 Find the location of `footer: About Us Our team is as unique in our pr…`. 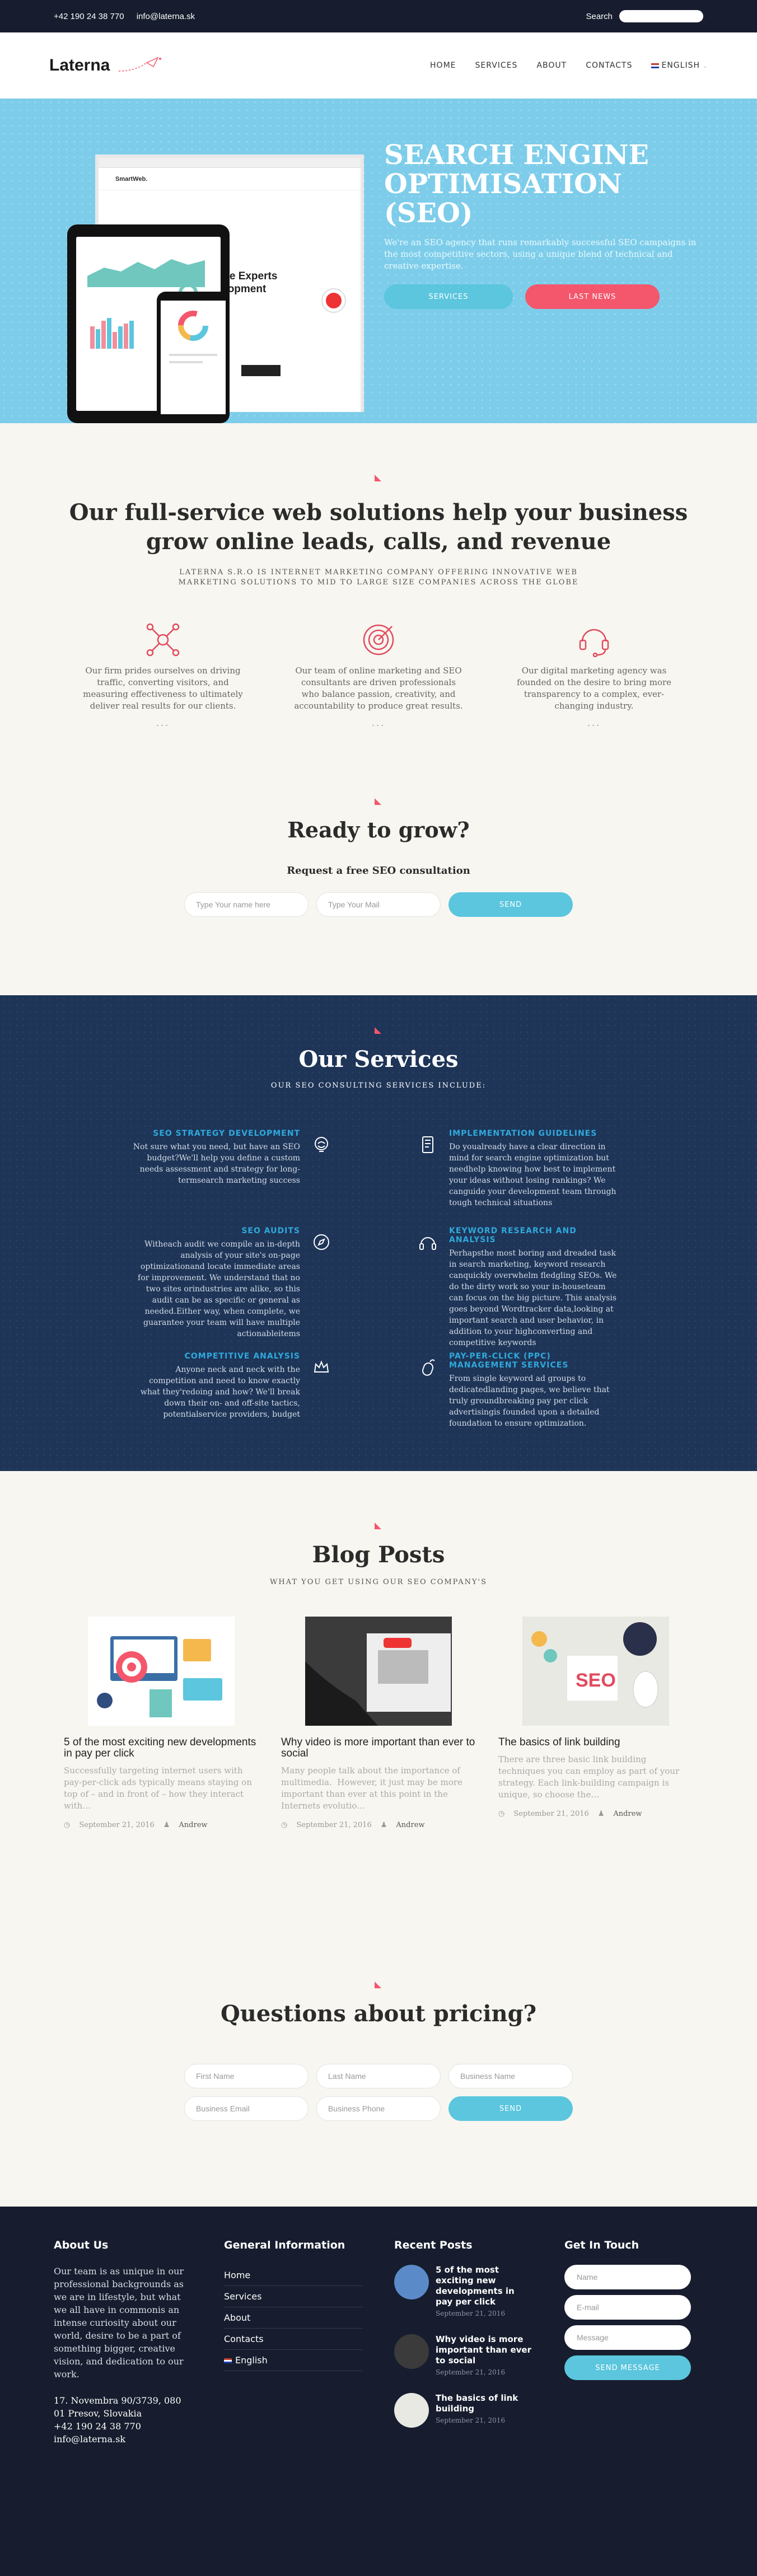

footer: About Us Our team is as unique in our pr… is located at coordinates (378, 2391).